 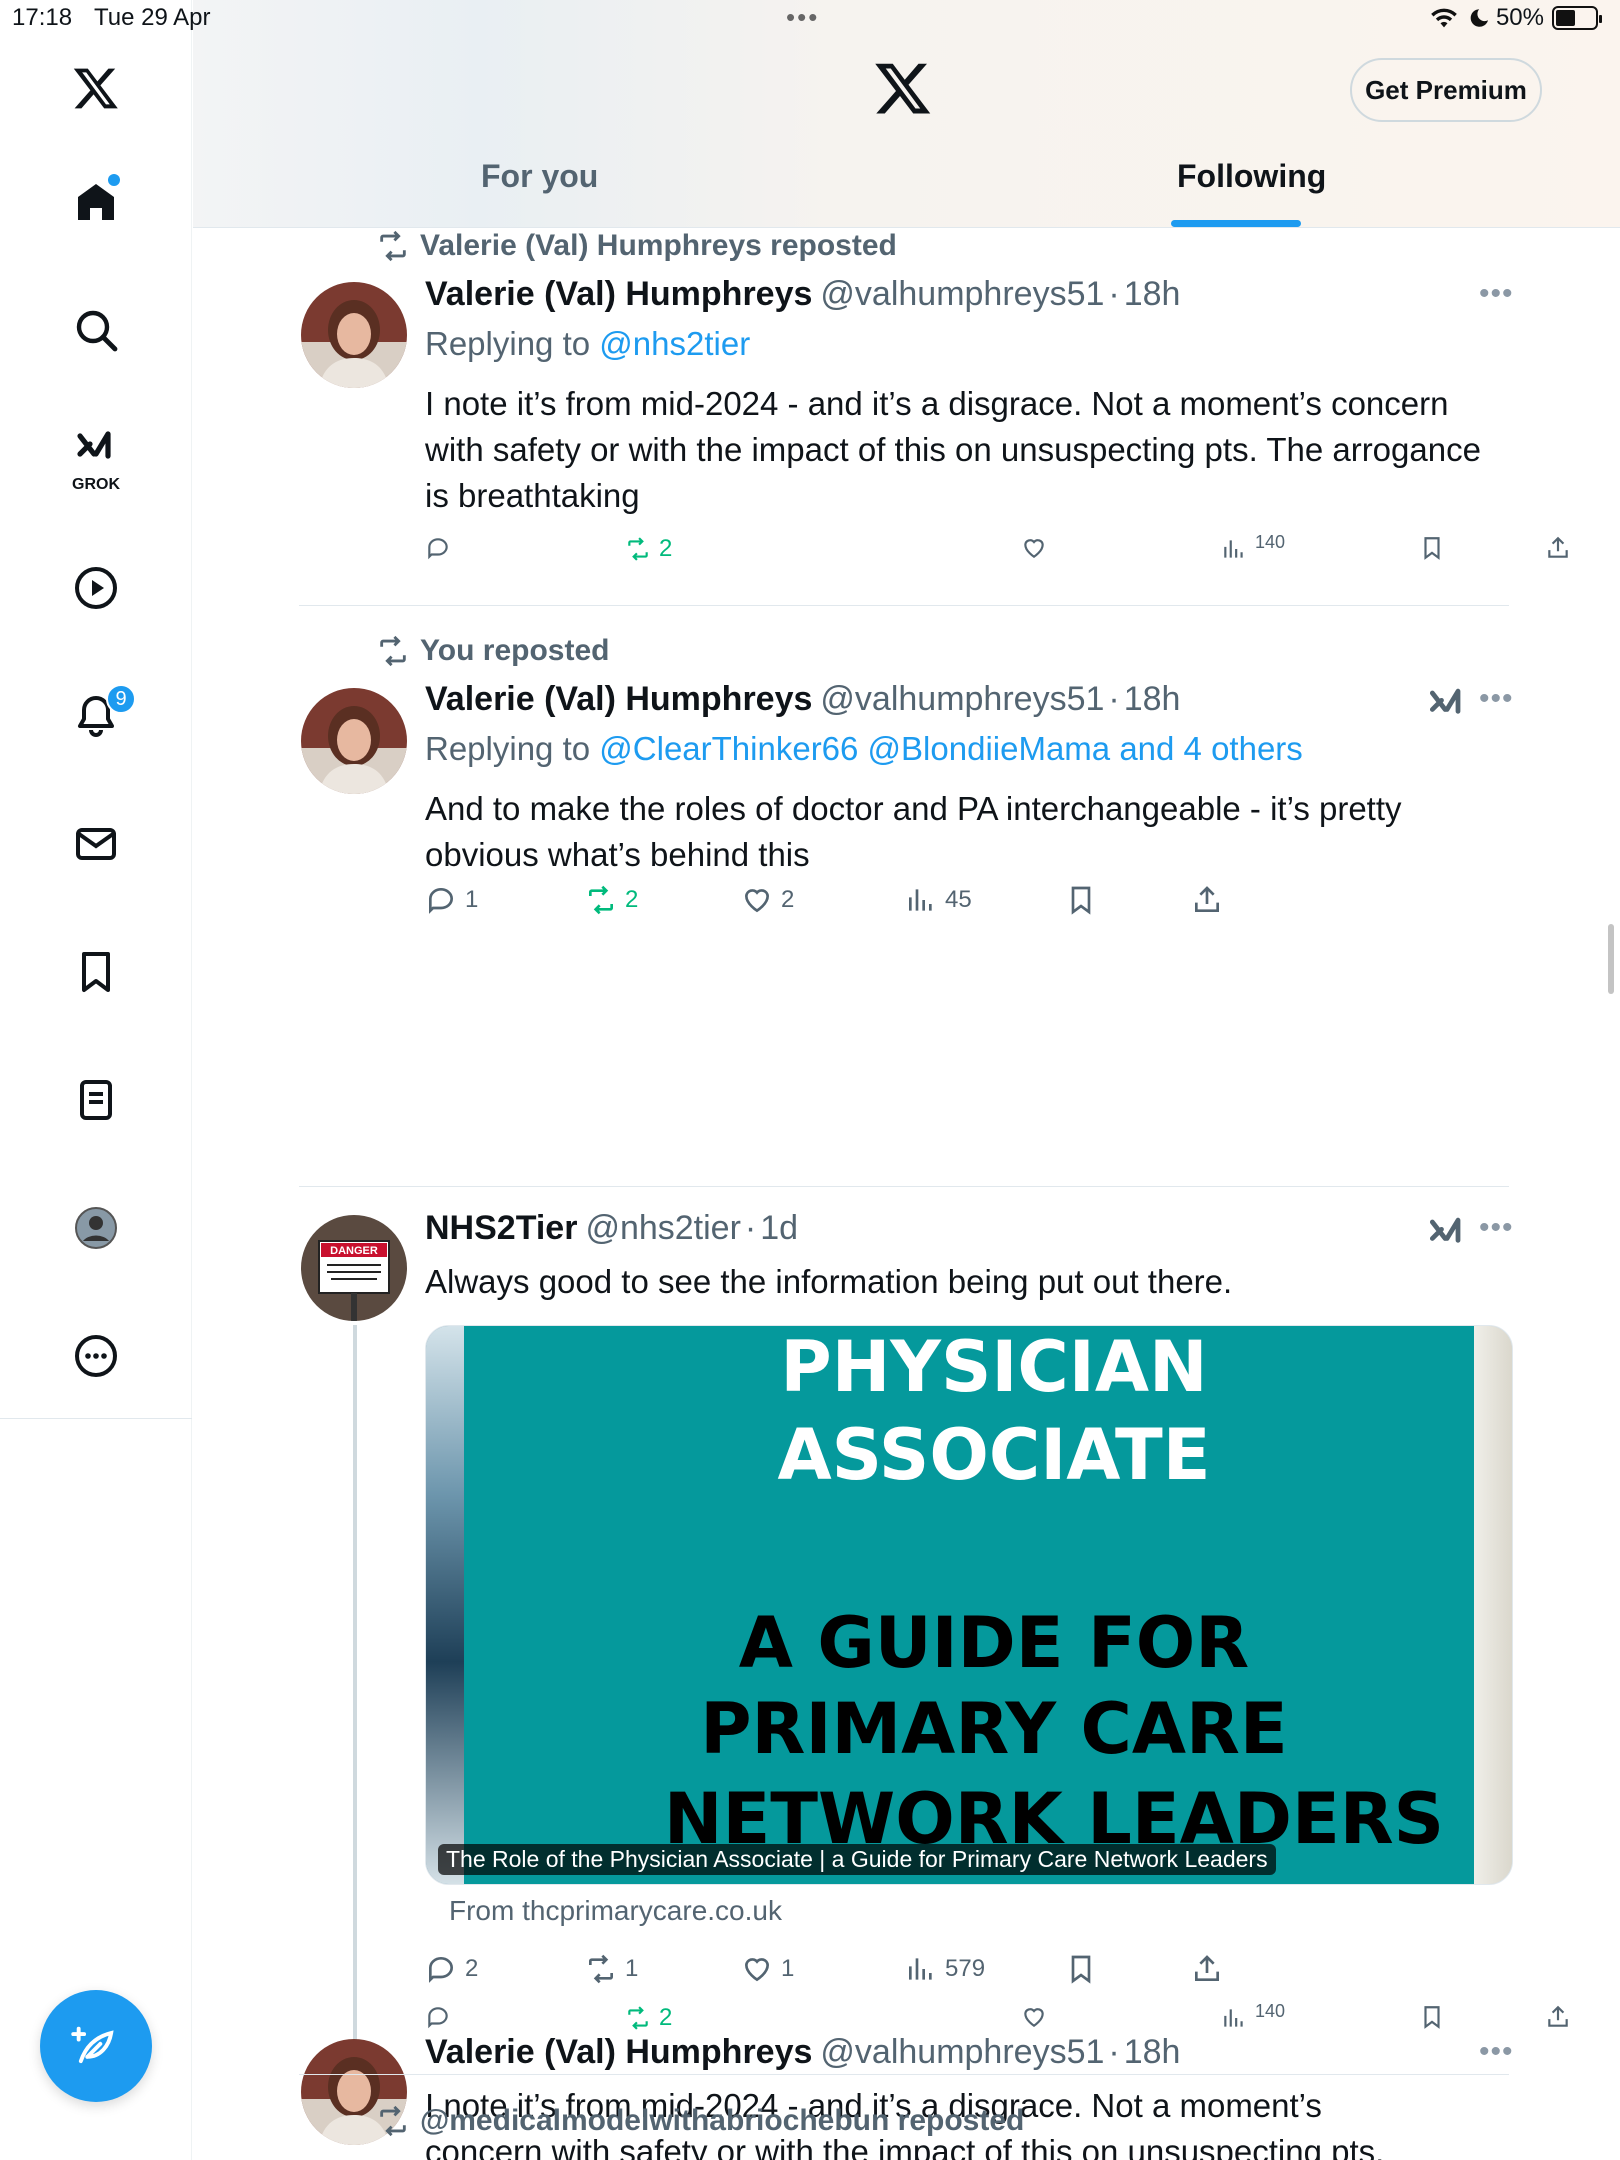 I want to click on share-icon, so click(x=1207, y=899).